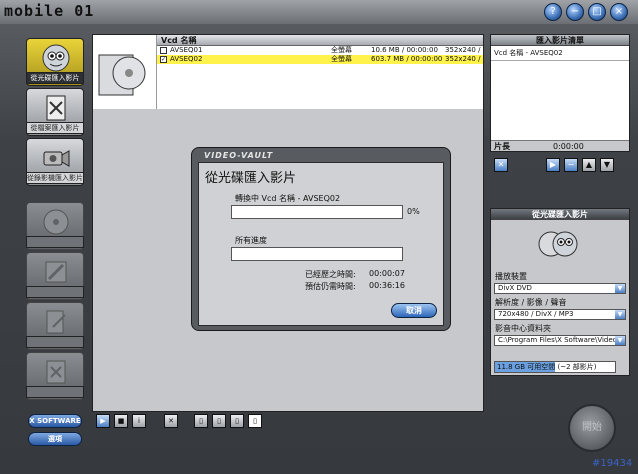 Image resolution: width=638 pixels, height=474 pixels. I want to click on remaining-value: 00:36:16, so click(387, 285).